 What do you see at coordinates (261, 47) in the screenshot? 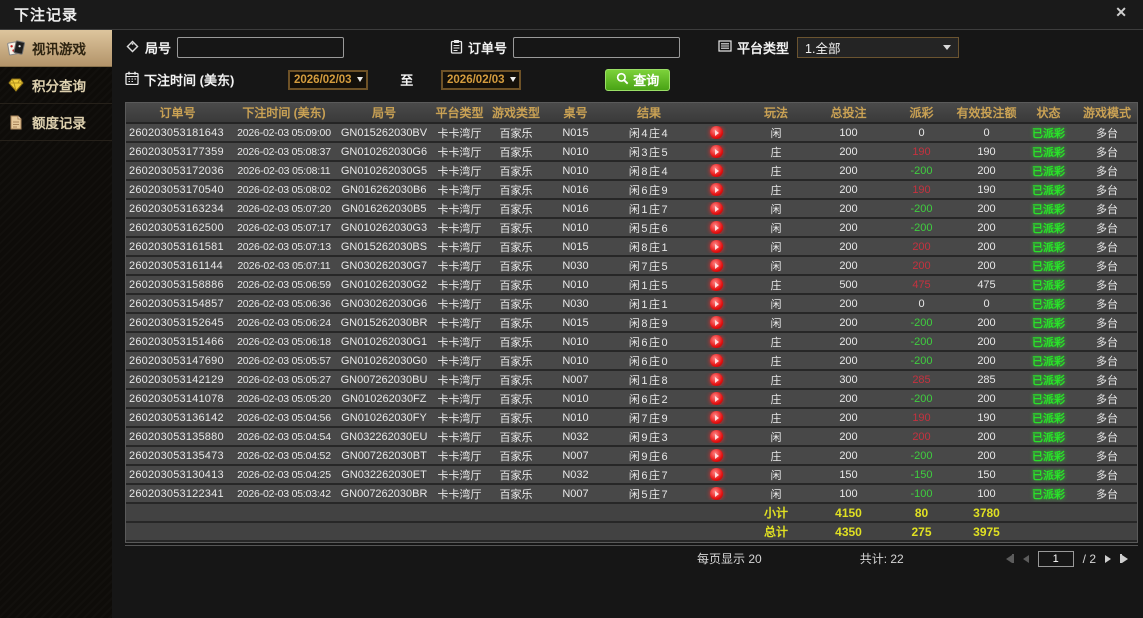
I see `round-no-input` at bounding box center [261, 47].